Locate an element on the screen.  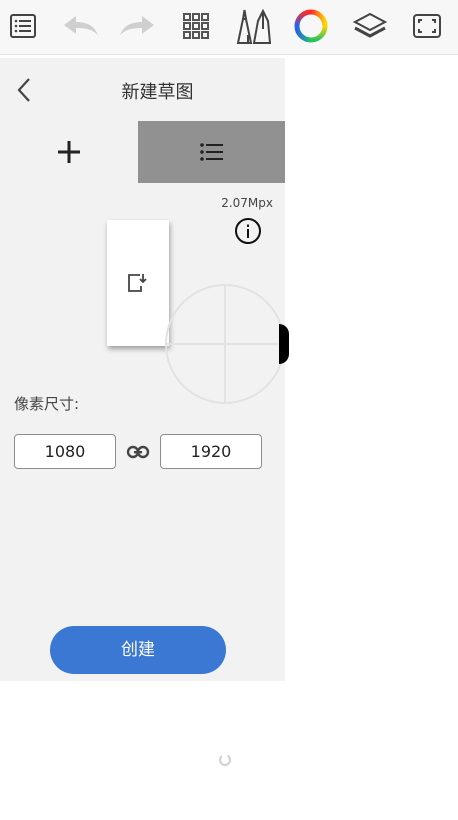
color-wheel-icon is located at coordinates (311, 26).